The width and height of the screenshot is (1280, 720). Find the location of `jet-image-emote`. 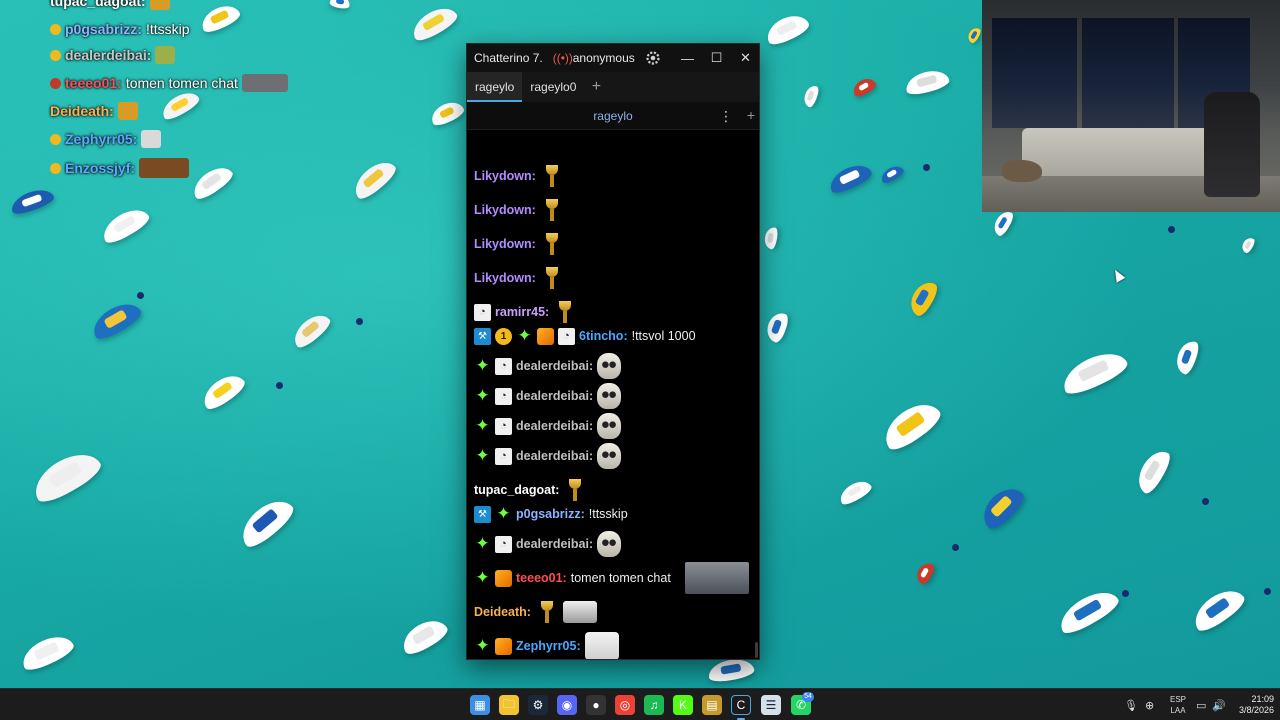

jet-image-emote is located at coordinates (716, 578).